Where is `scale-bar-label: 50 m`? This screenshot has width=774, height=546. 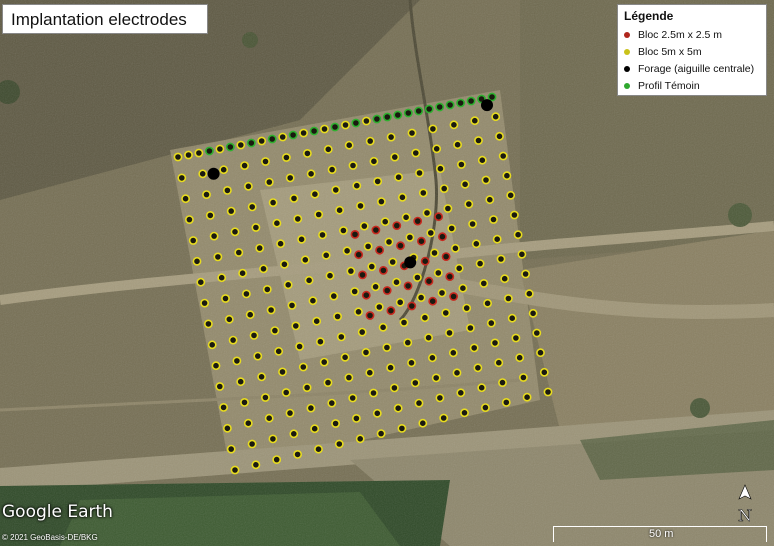
scale-bar-label: 50 m is located at coordinates (661, 534).